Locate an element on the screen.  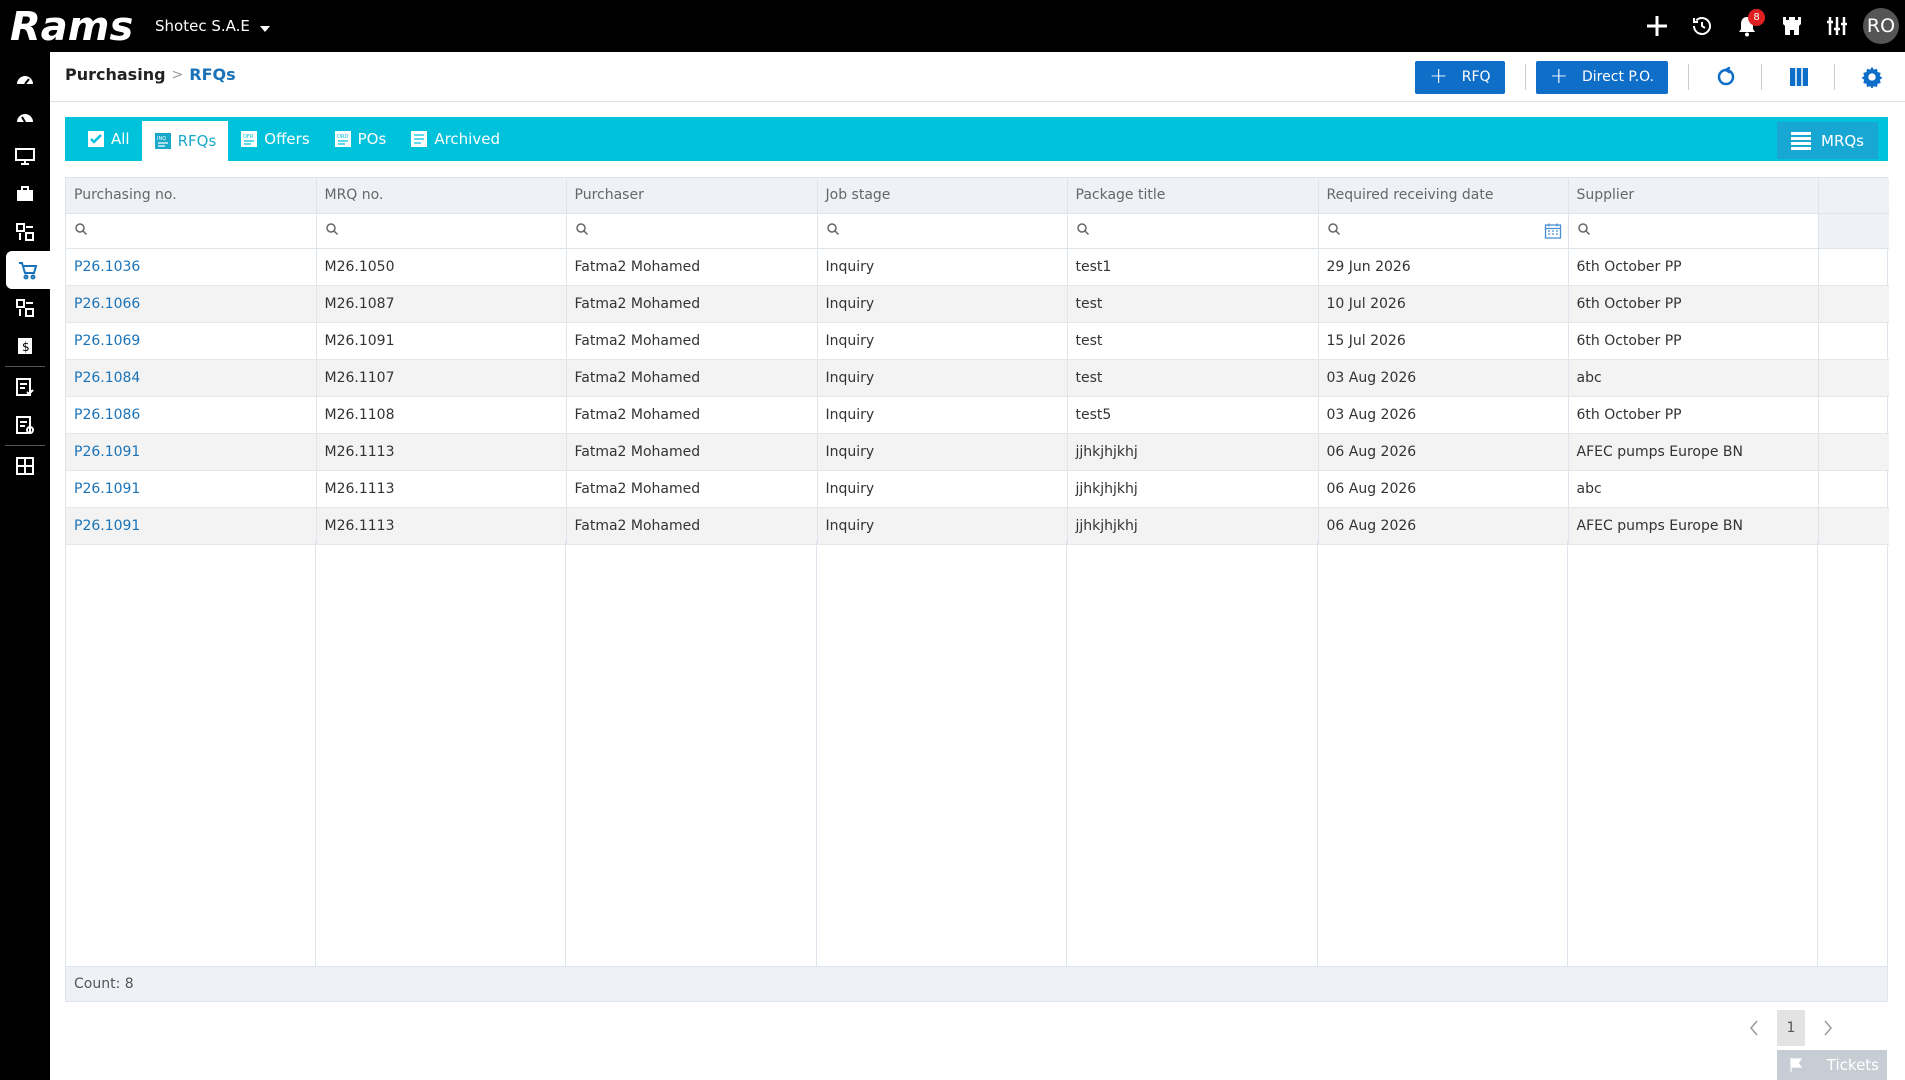
filter-row is located at coordinates (977, 230).